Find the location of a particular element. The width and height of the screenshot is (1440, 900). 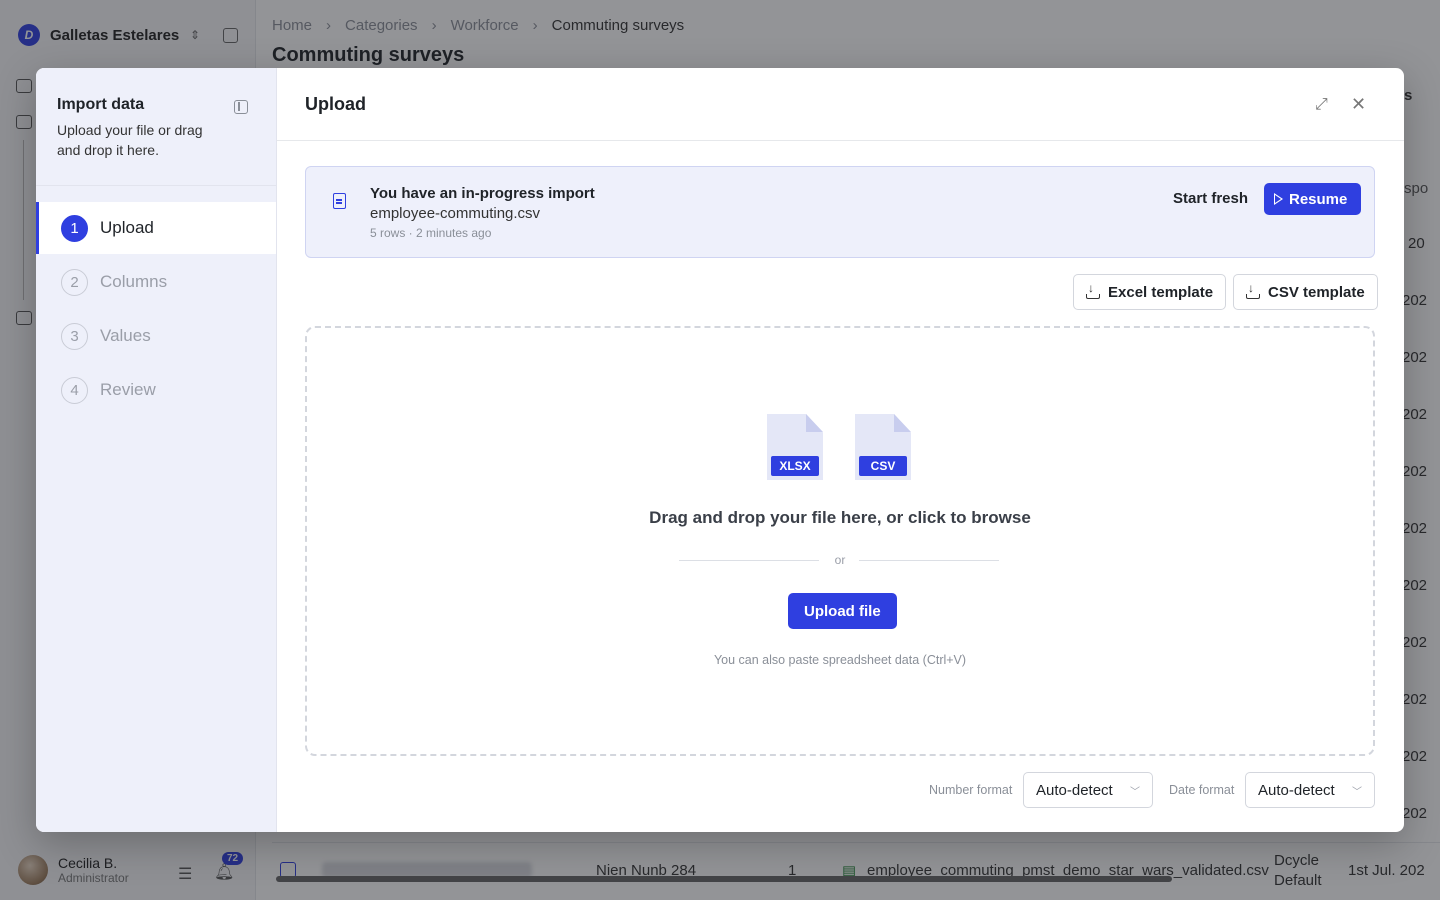

step-list: 1 Upload 2 Columns 3 Values 4 Review is located at coordinates (156, 309).